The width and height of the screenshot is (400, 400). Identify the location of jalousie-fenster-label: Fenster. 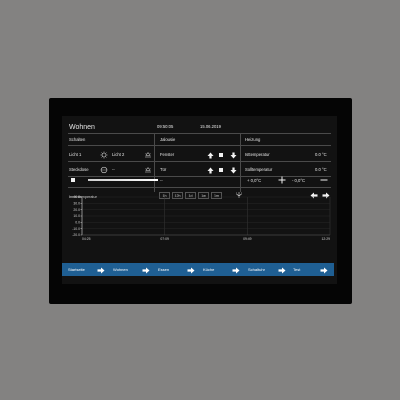
(167, 154).